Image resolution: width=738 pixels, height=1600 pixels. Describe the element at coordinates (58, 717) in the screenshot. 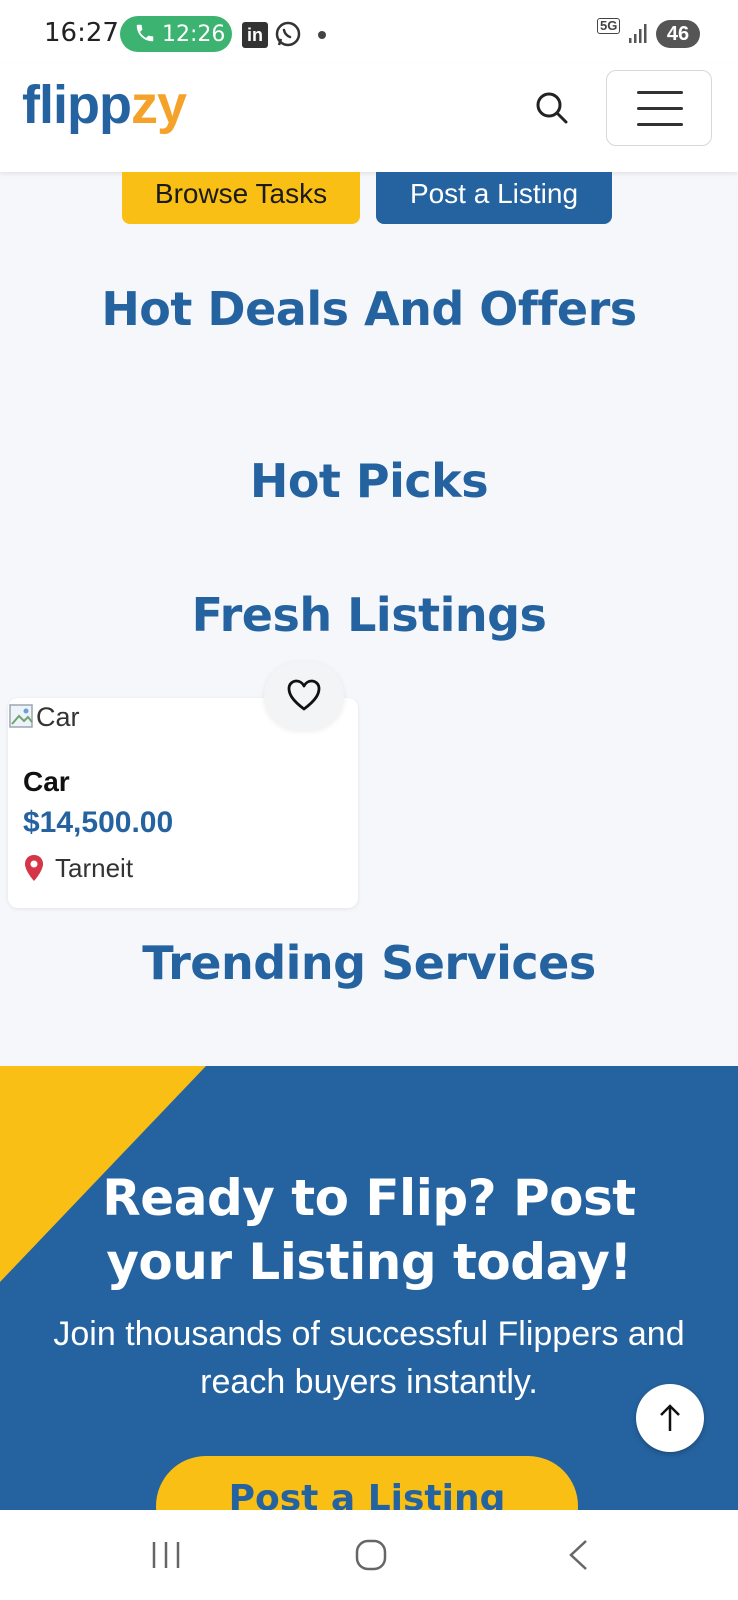

I see `listing-image-alt: Car` at that location.